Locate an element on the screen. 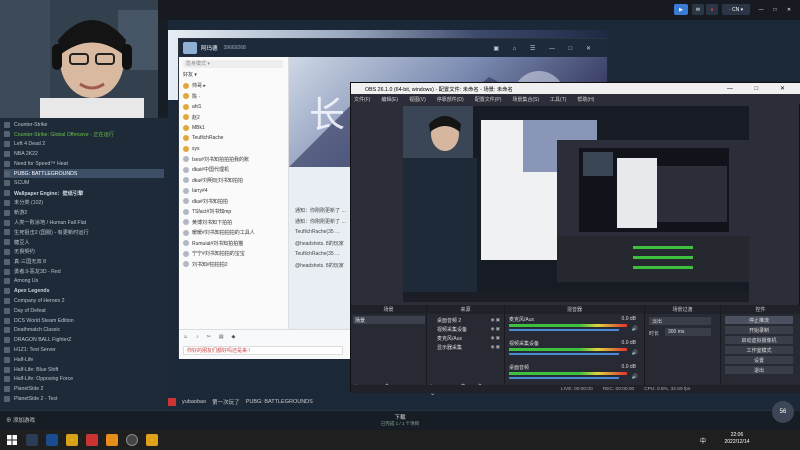 The width and height of the screenshot is (800, 450). library-game-item: DCS World Steam Edition is located at coordinates (84, 320).